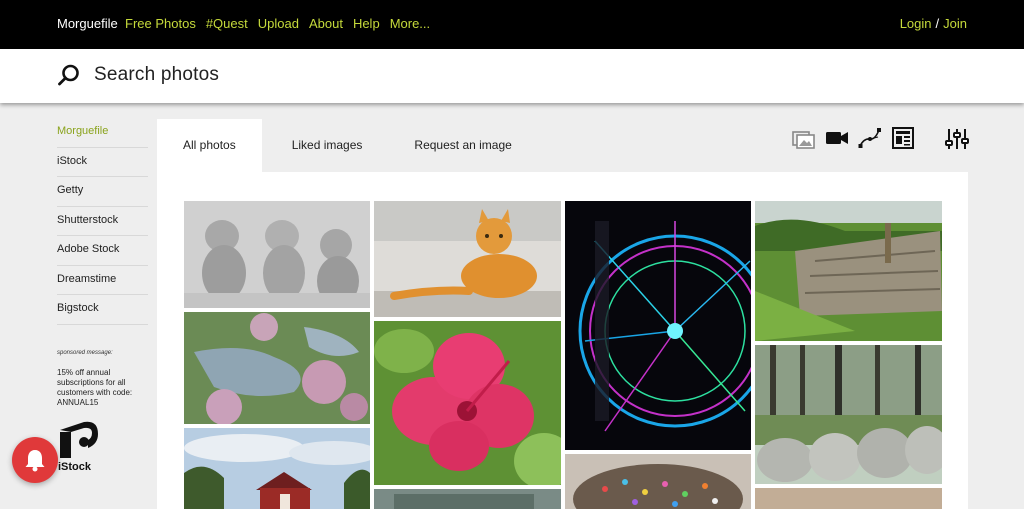 This screenshot has width=1024, height=509. I want to click on stone-wall-photo, so click(848, 271).